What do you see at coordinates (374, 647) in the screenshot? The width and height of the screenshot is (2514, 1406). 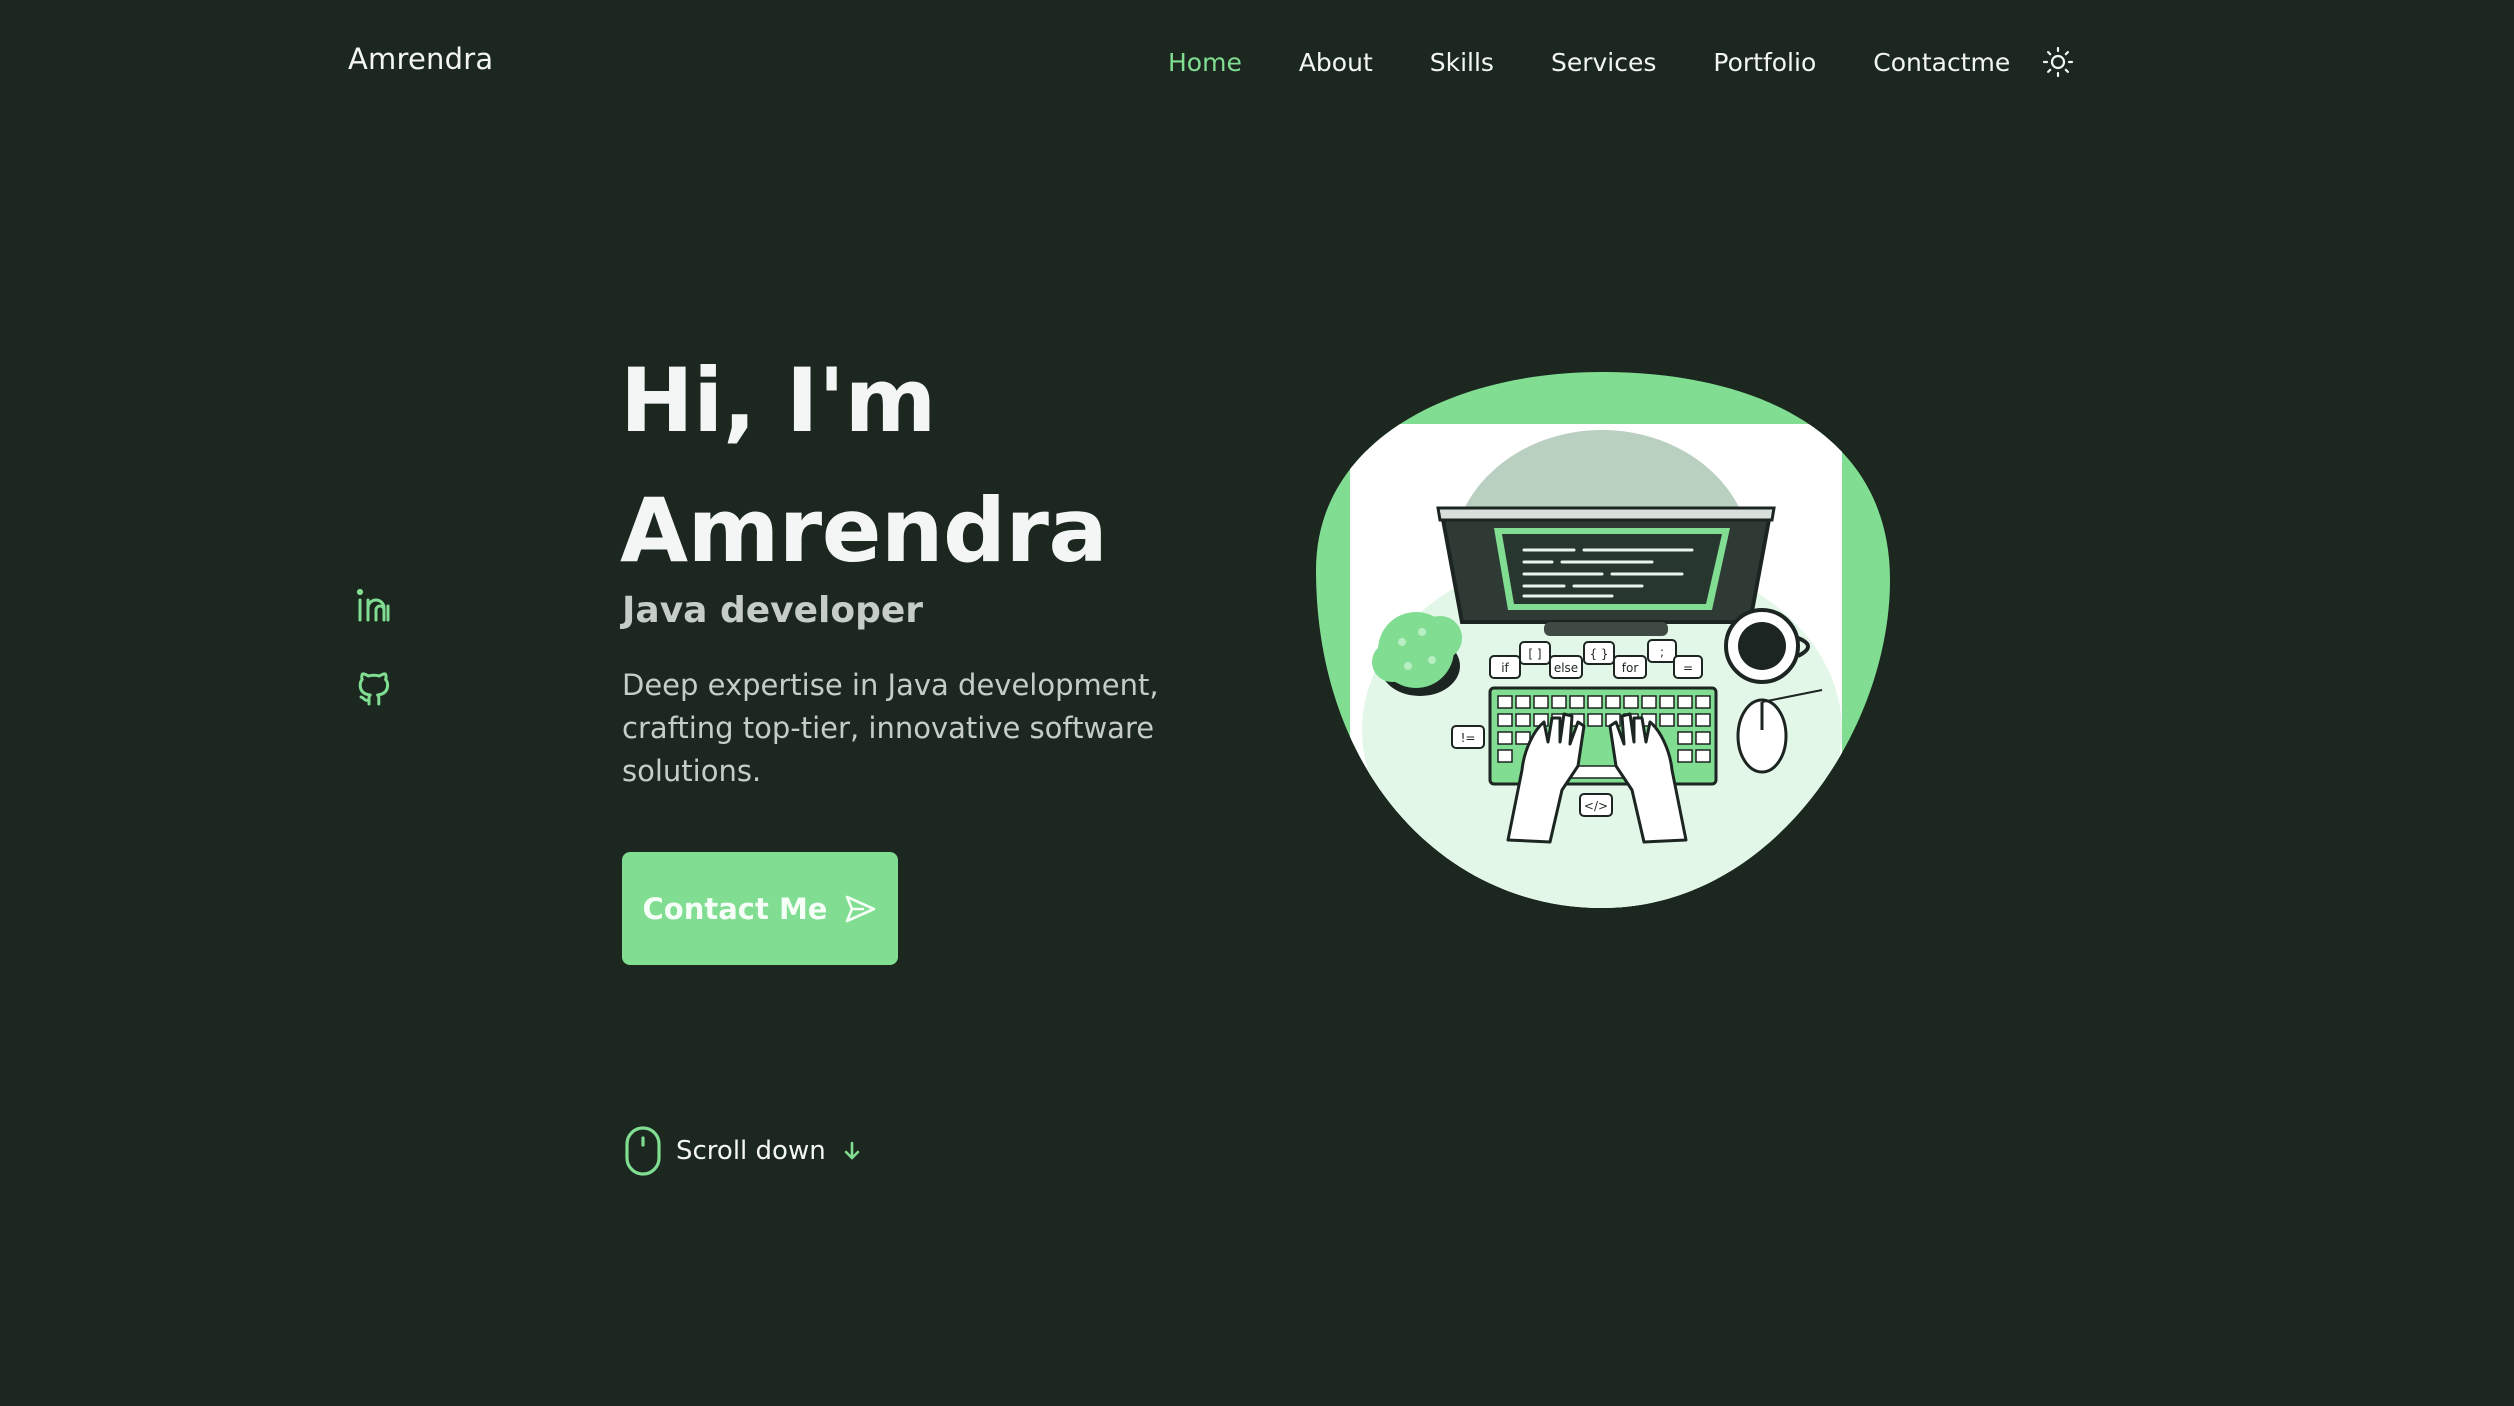 I see `social-links` at bounding box center [374, 647].